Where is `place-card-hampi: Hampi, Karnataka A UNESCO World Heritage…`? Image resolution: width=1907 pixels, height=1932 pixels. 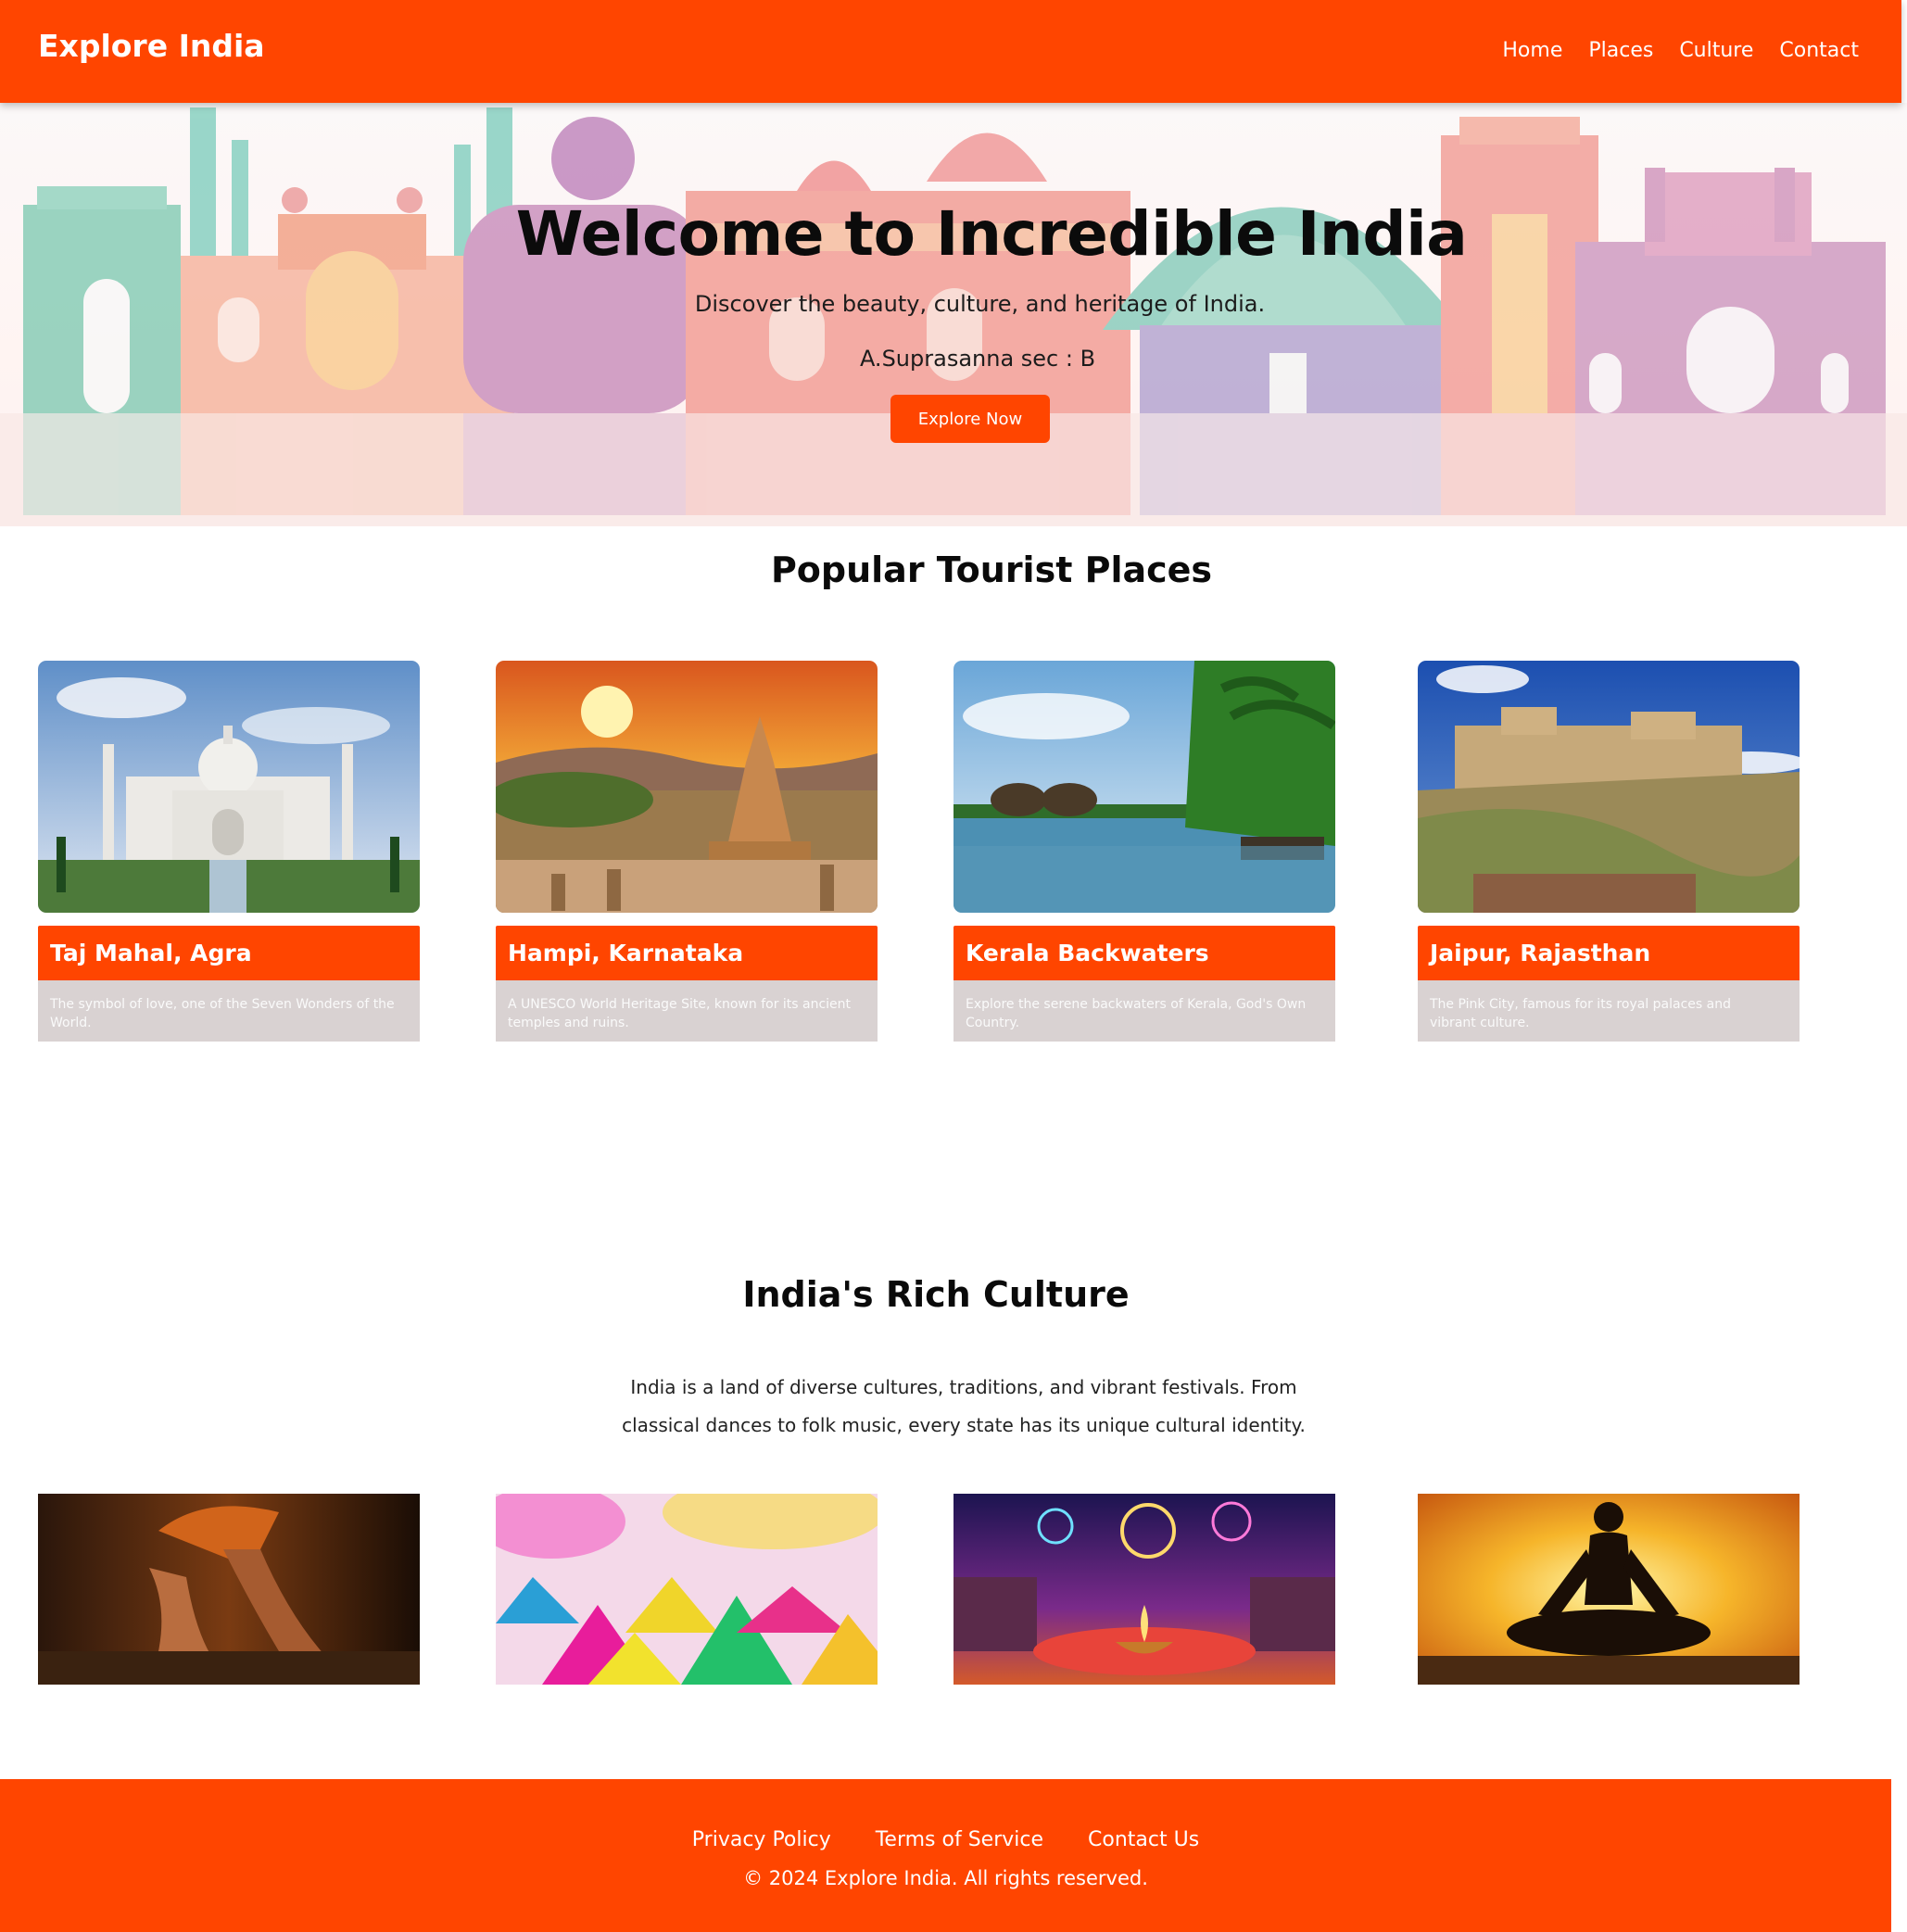
place-card-hampi: Hampi, Karnataka A UNESCO World Heritage… is located at coordinates (687, 851).